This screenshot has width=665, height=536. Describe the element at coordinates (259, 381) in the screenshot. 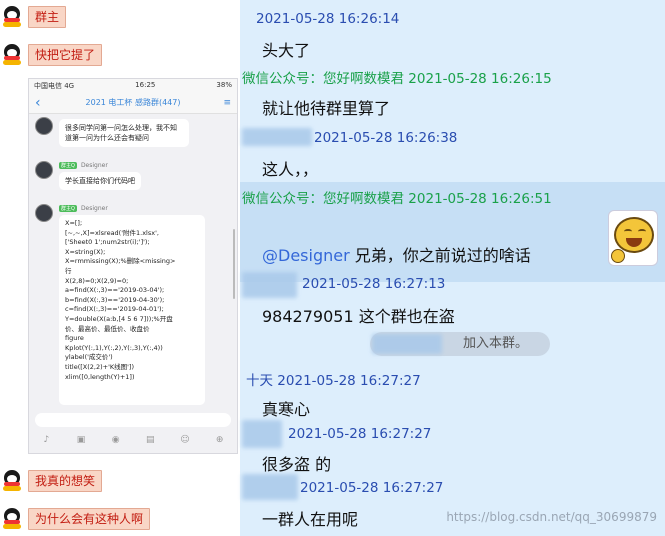

I see `sender-name: 十天` at that location.